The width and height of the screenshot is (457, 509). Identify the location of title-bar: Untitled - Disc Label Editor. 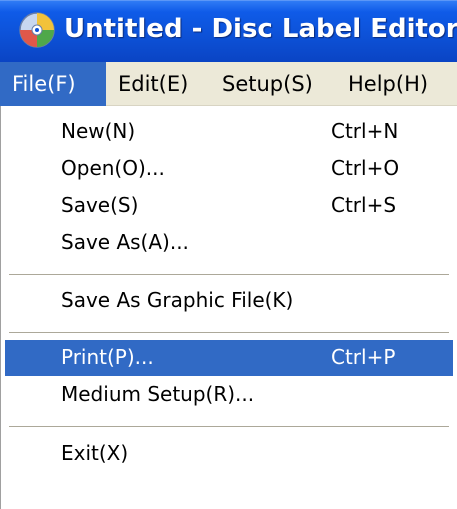
(228, 31).